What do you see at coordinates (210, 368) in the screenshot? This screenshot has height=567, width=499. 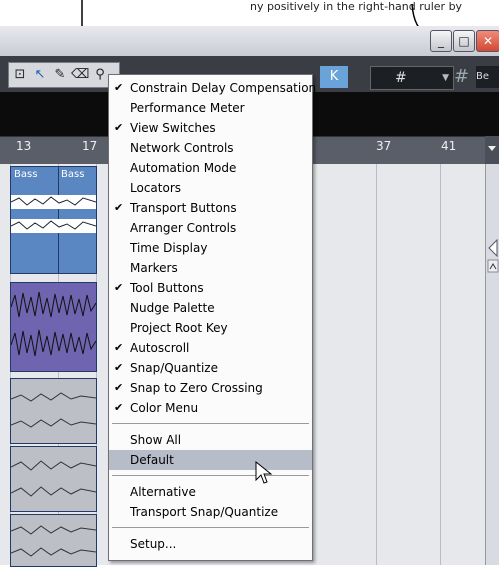 I see `menu-item-snap-quantize: ✔ Snap/Quantize` at bounding box center [210, 368].